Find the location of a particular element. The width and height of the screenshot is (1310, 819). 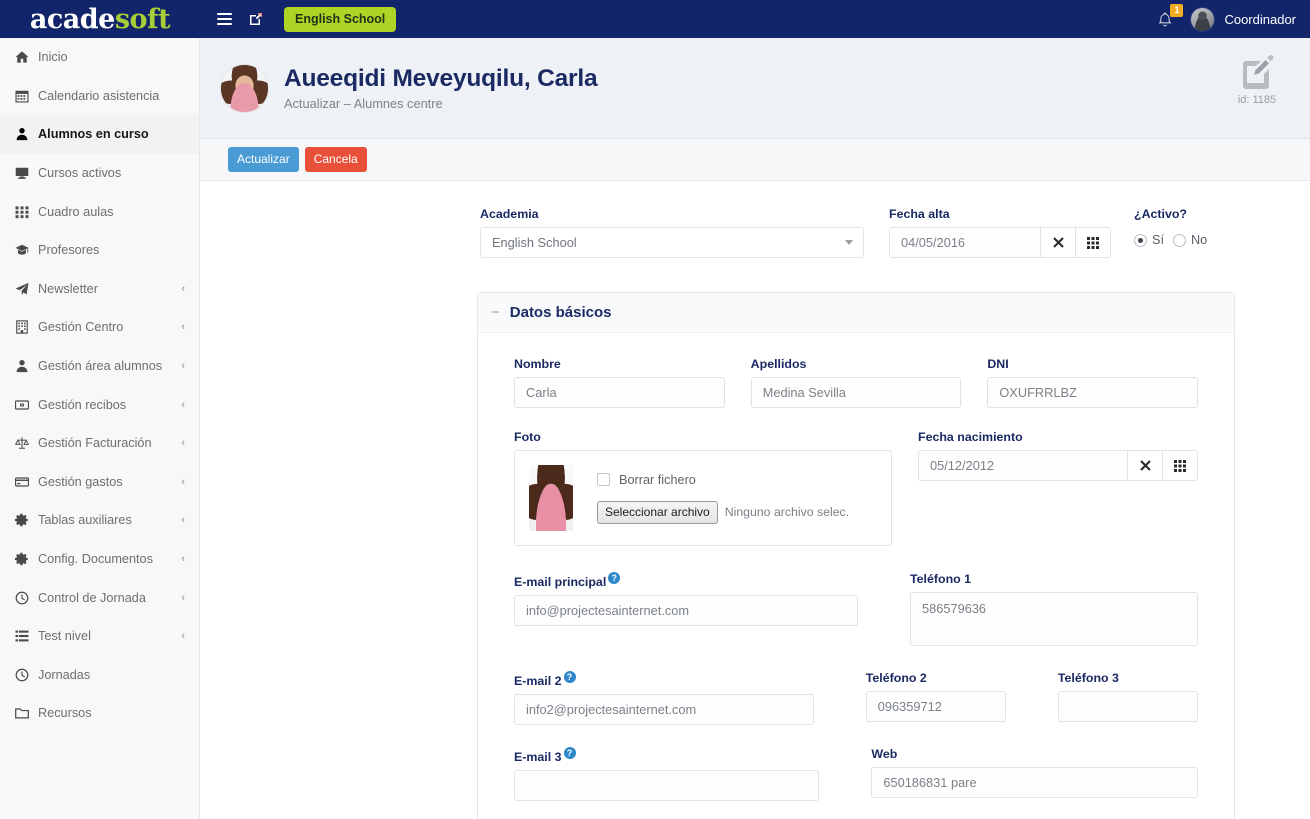

credit-card-icon is located at coordinates (25, 482).